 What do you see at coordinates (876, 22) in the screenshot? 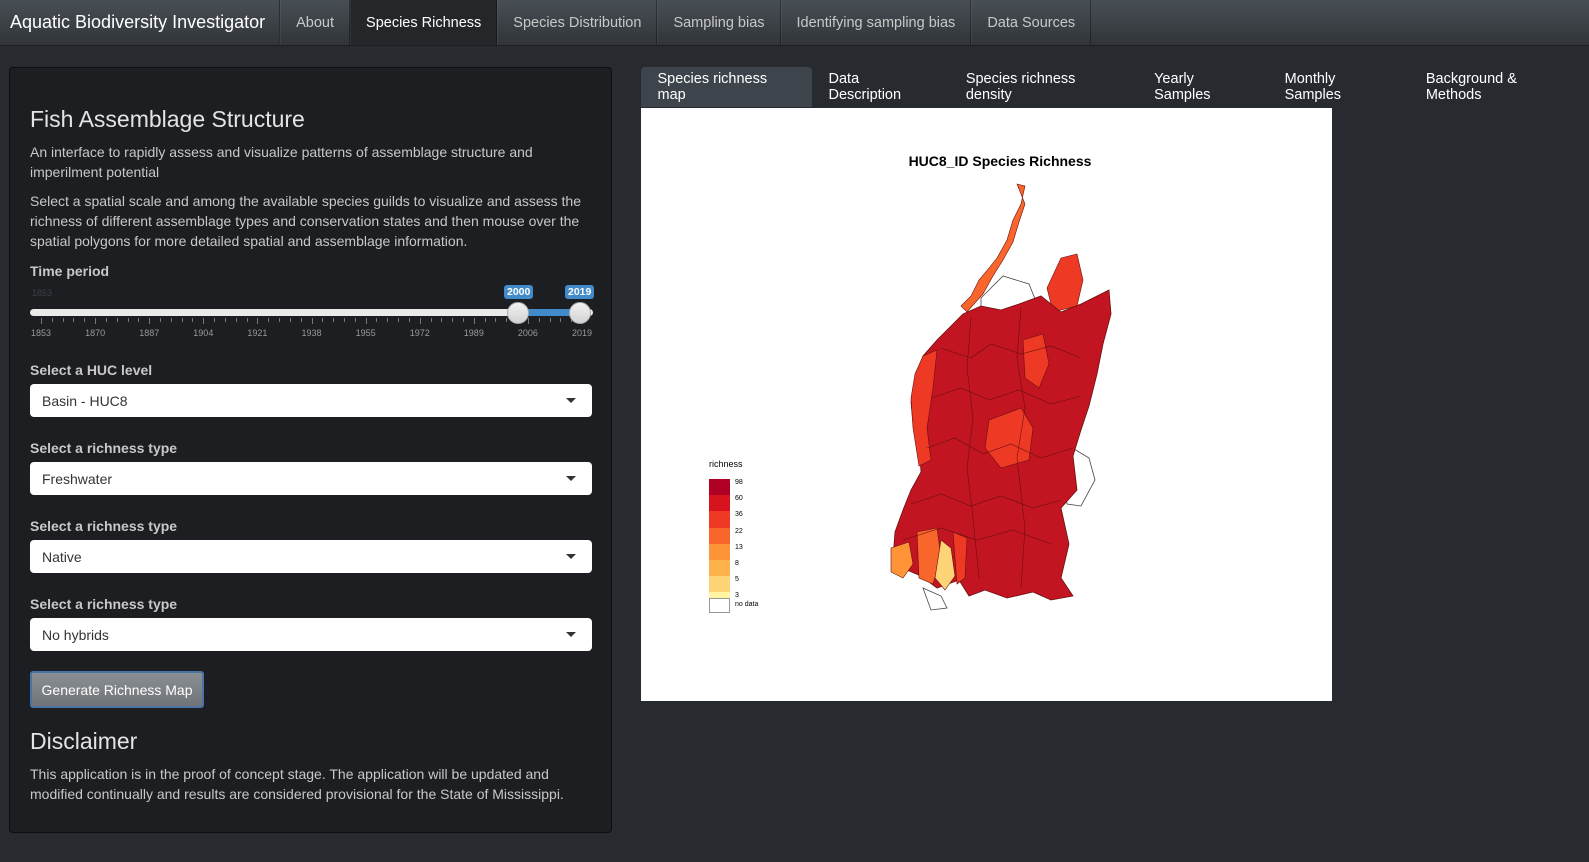
I see `nav-identifying-sampling-bias: Identifying sampling bias` at bounding box center [876, 22].